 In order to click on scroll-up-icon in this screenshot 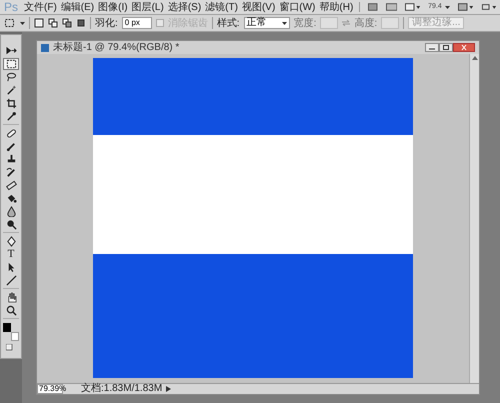, I will do `click(475, 58)`.